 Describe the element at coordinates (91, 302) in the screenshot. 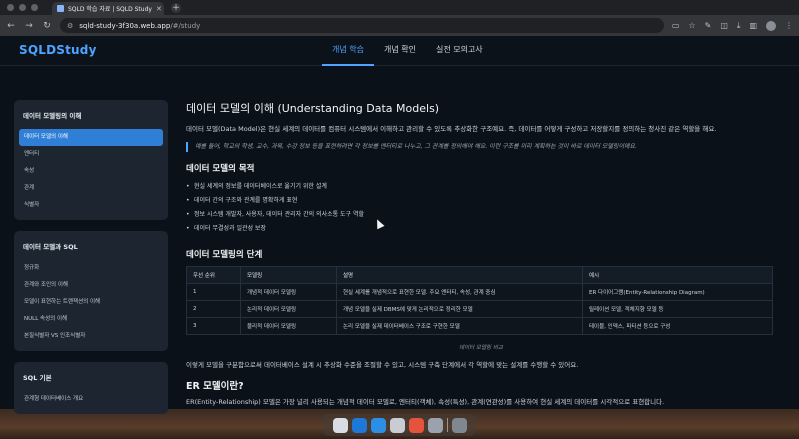

I see `sidebar-item-transaction: 모델이 표현하는 트랜잭션의 이해` at that location.